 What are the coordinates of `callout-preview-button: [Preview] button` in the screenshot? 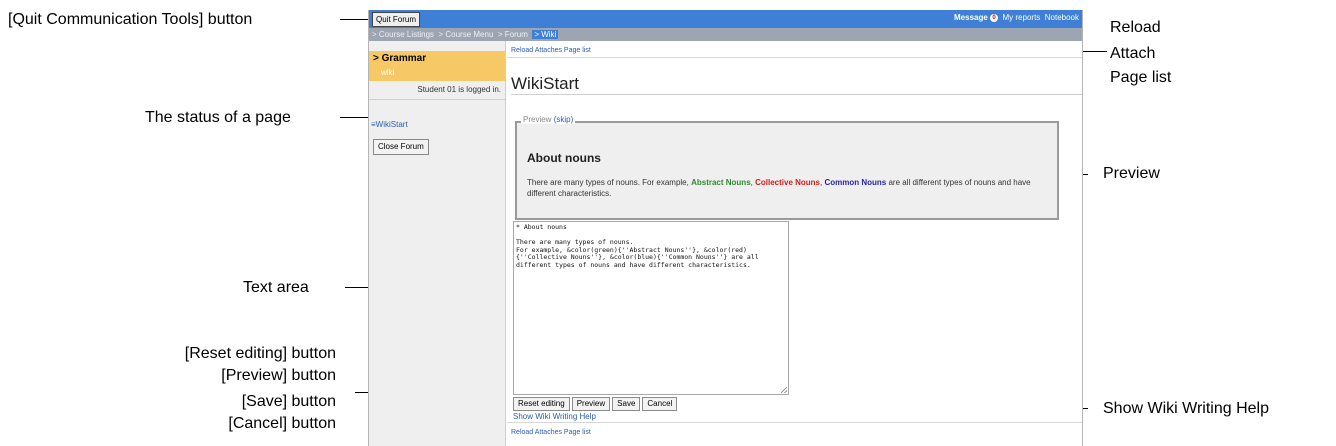 It's located at (278, 375).